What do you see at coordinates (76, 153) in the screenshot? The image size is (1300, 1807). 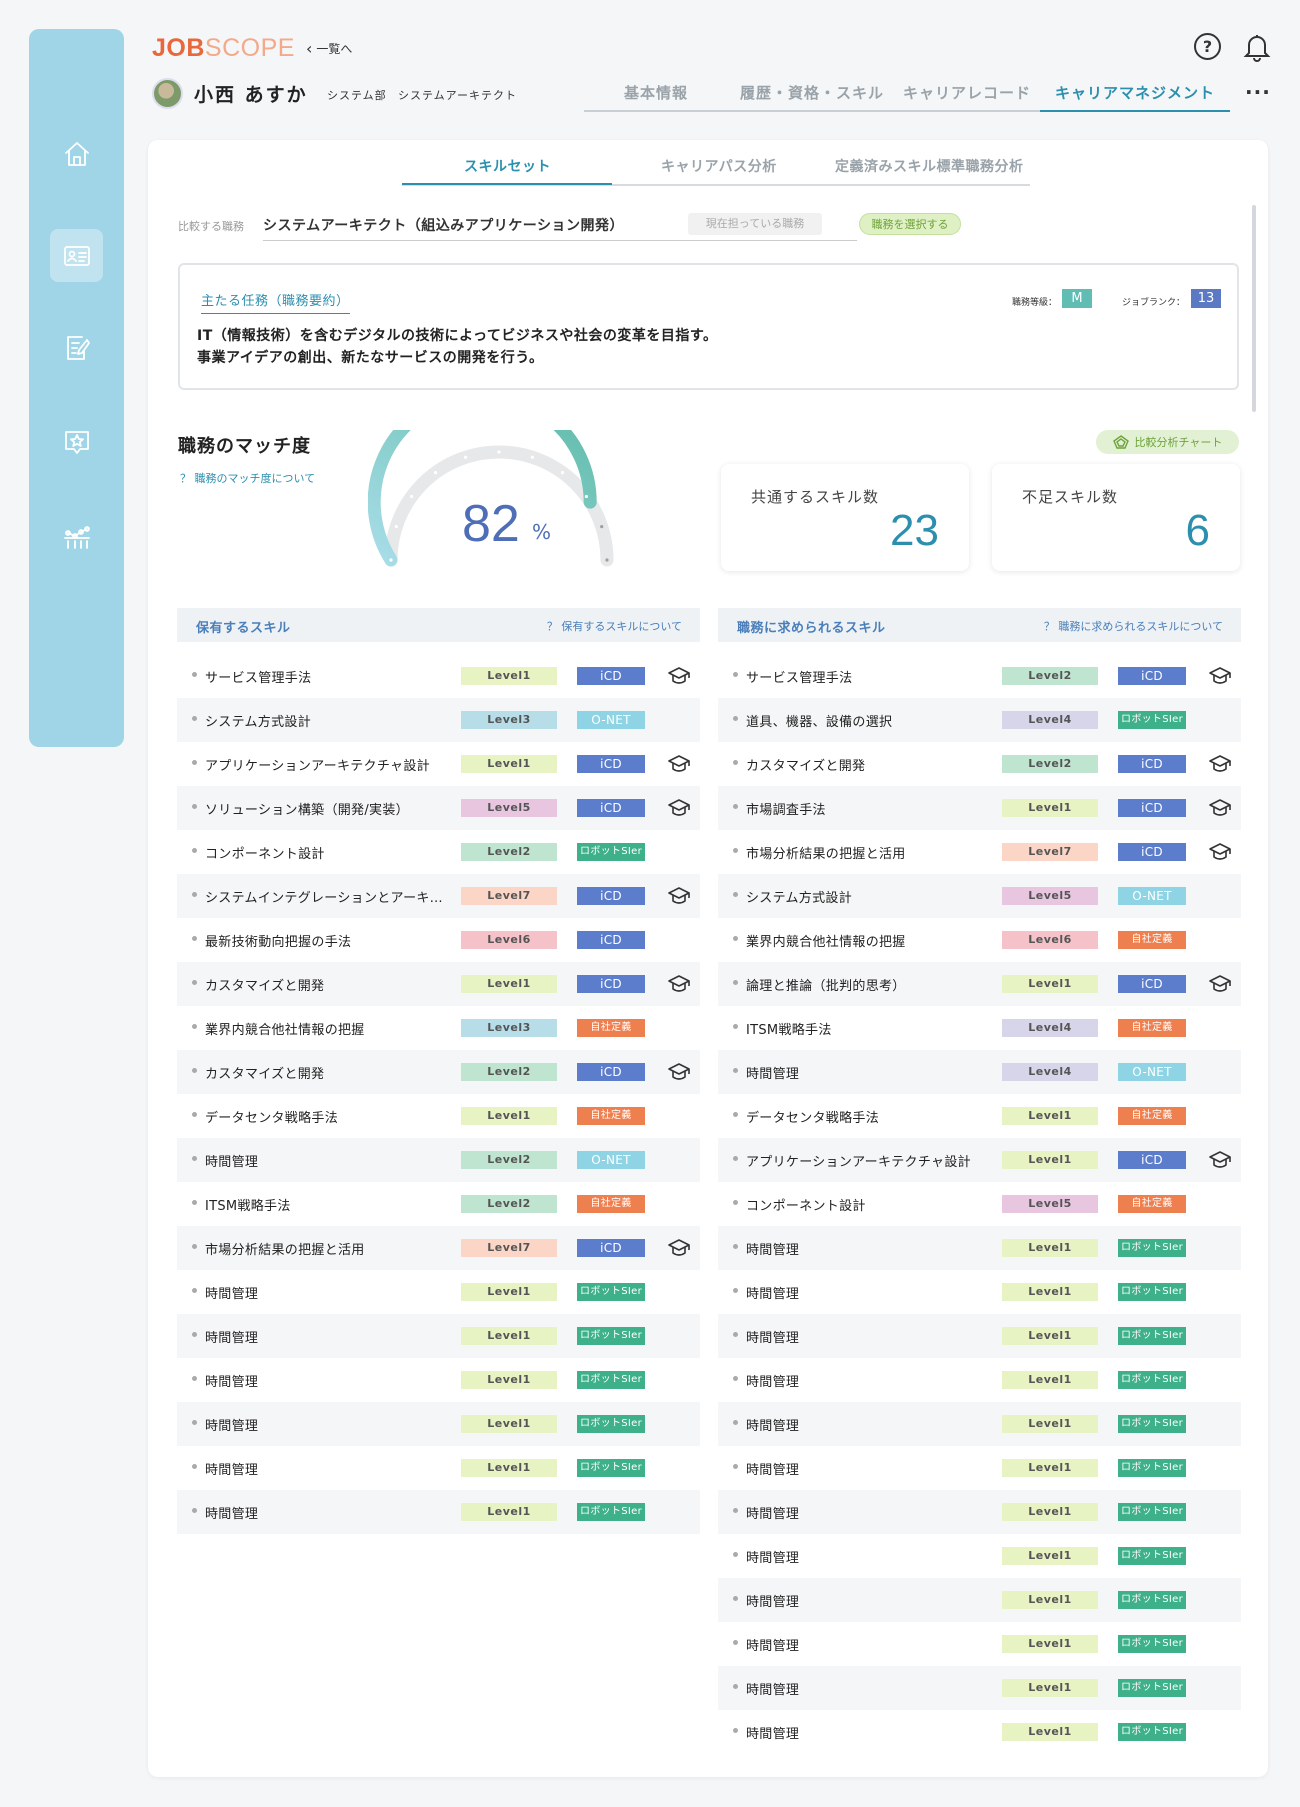 I see `sidebar-item-home` at bounding box center [76, 153].